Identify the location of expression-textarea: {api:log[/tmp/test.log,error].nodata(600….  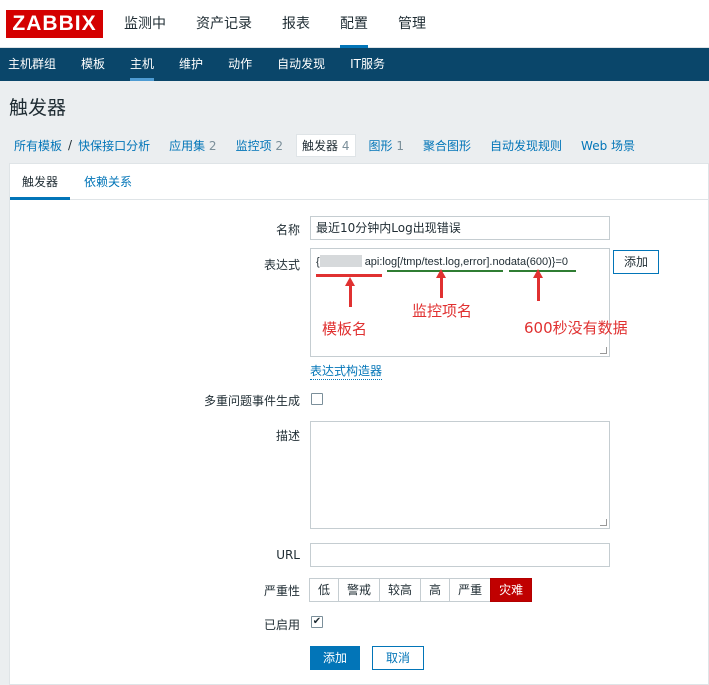
(469, 302).